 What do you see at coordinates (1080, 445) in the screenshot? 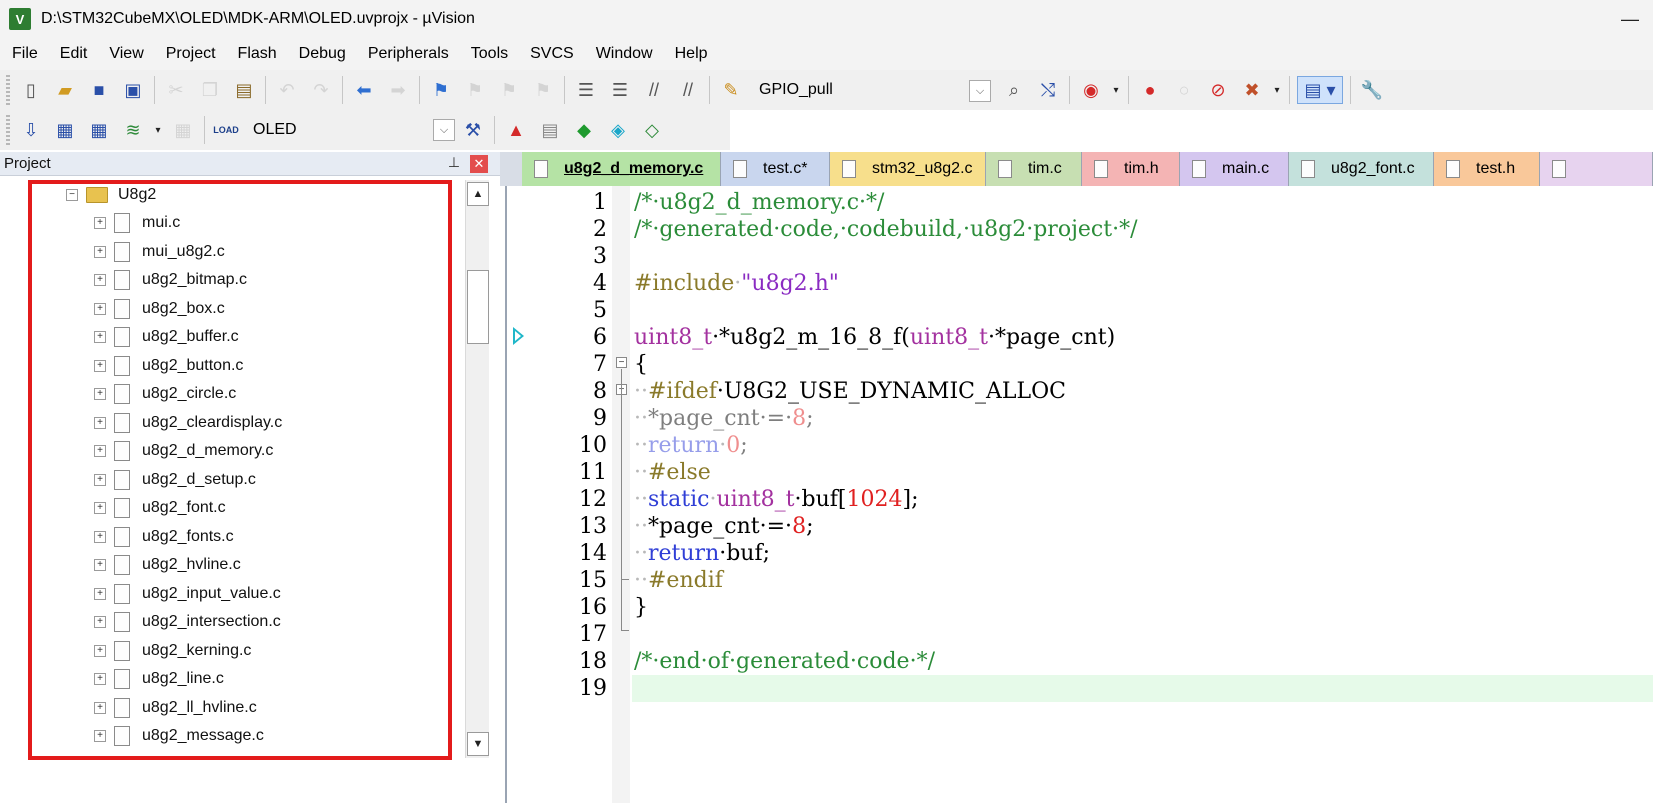
I see `code-line: 10 ··return·0;` at bounding box center [1080, 445].